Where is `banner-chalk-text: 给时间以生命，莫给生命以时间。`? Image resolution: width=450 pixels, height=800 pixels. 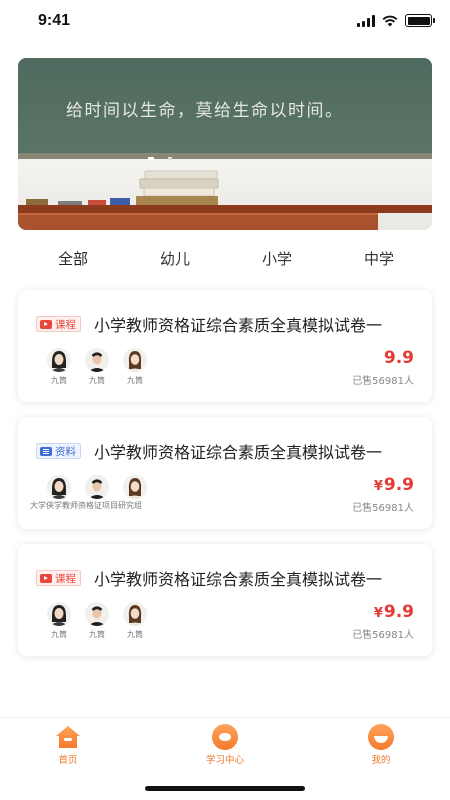 banner-chalk-text: 给时间以生命，莫给生命以时间。 is located at coordinates (205, 111).